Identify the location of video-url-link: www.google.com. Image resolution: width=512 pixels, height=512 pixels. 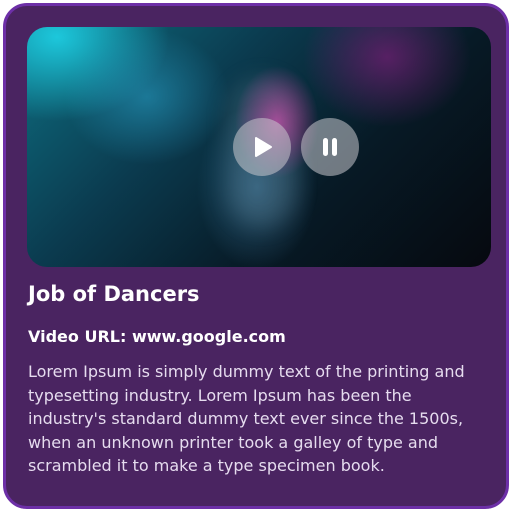
(209, 336).